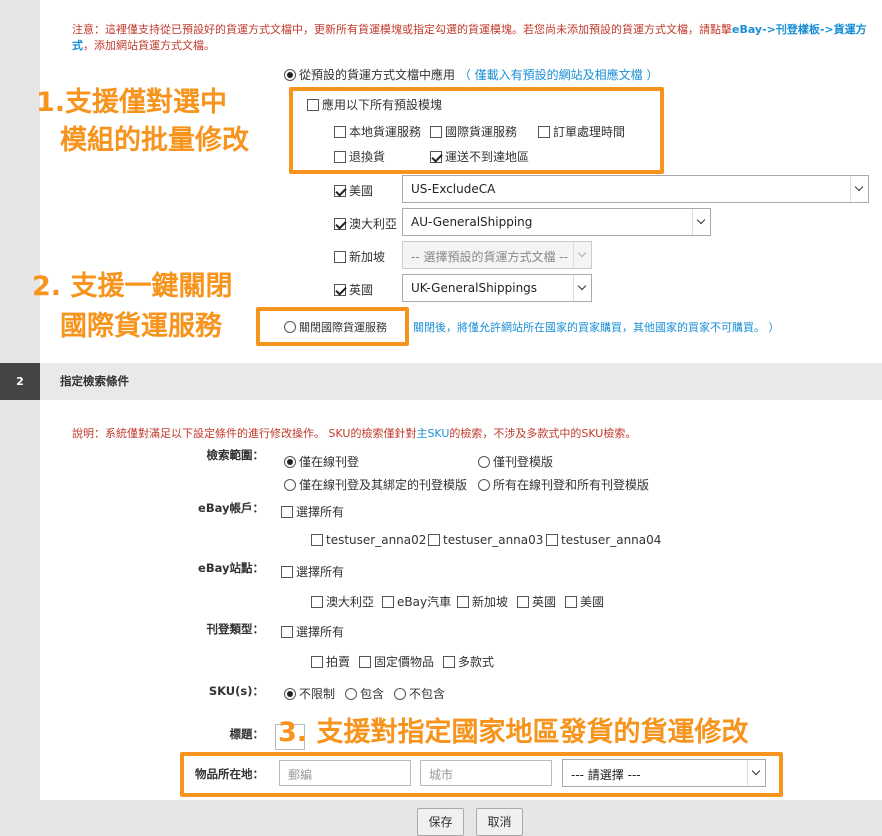 The height and width of the screenshot is (836, 882). What do you see at coordinates (321, 461) in the screenshot?
I see `scope-online-only: 僅在線刊登` at bounding box center [321, 461].